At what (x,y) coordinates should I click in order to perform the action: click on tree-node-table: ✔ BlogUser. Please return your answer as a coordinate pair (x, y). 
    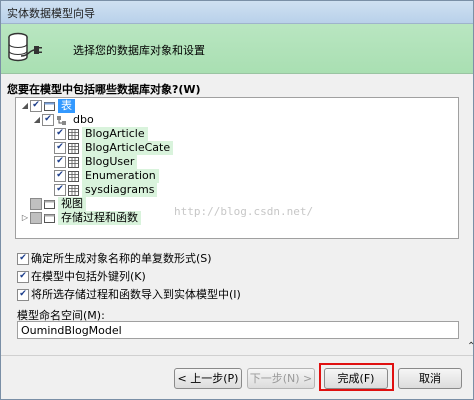
    Looking at the image, I should click on (96, 162).